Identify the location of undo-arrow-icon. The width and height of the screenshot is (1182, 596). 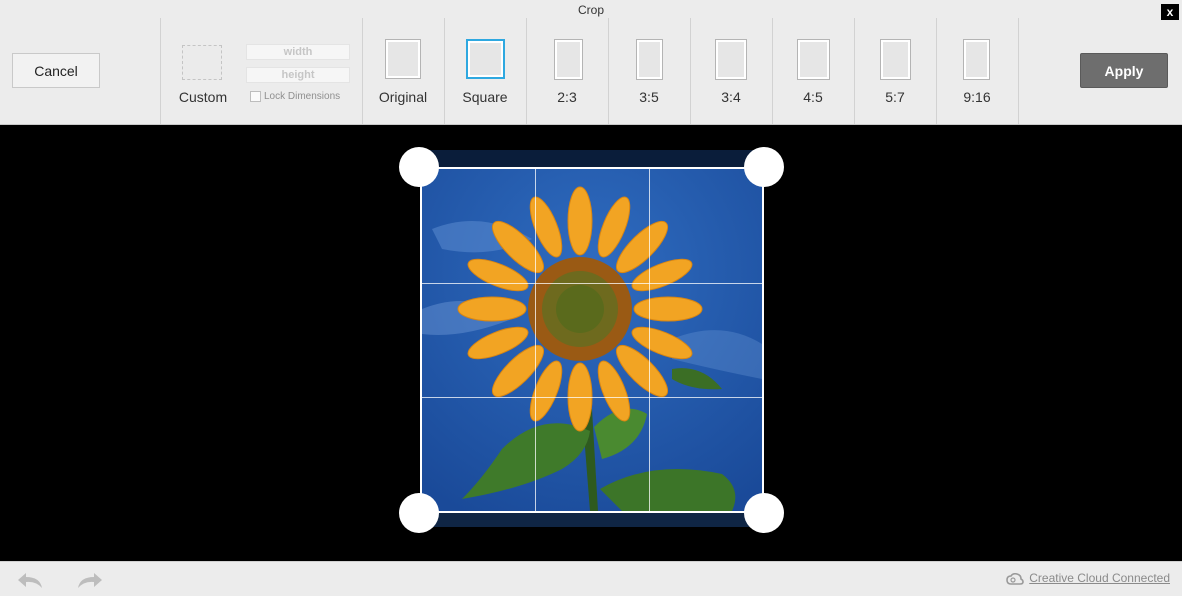
(30, 580).